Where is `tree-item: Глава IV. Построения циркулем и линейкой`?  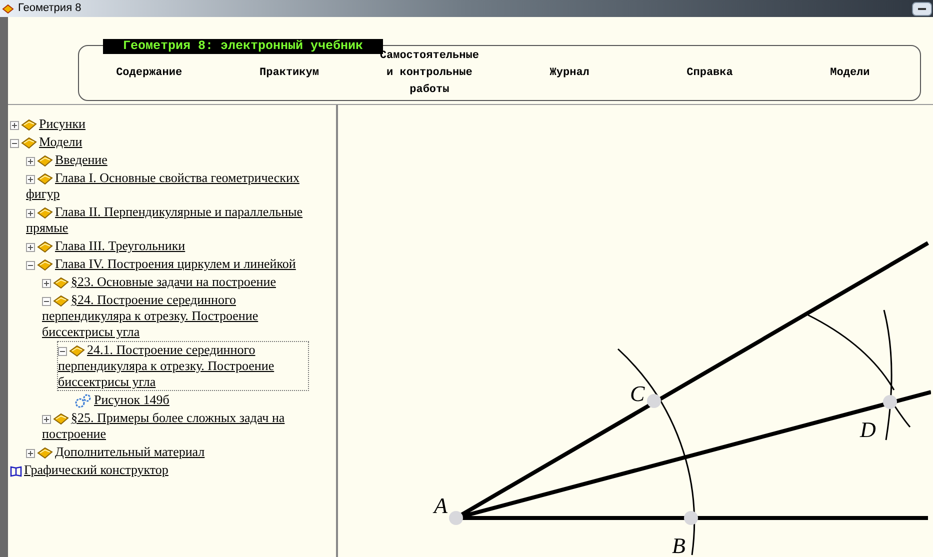 tree-item: Глава IV. Построения циркулем и линейкой is located at coordinates (161, 264).